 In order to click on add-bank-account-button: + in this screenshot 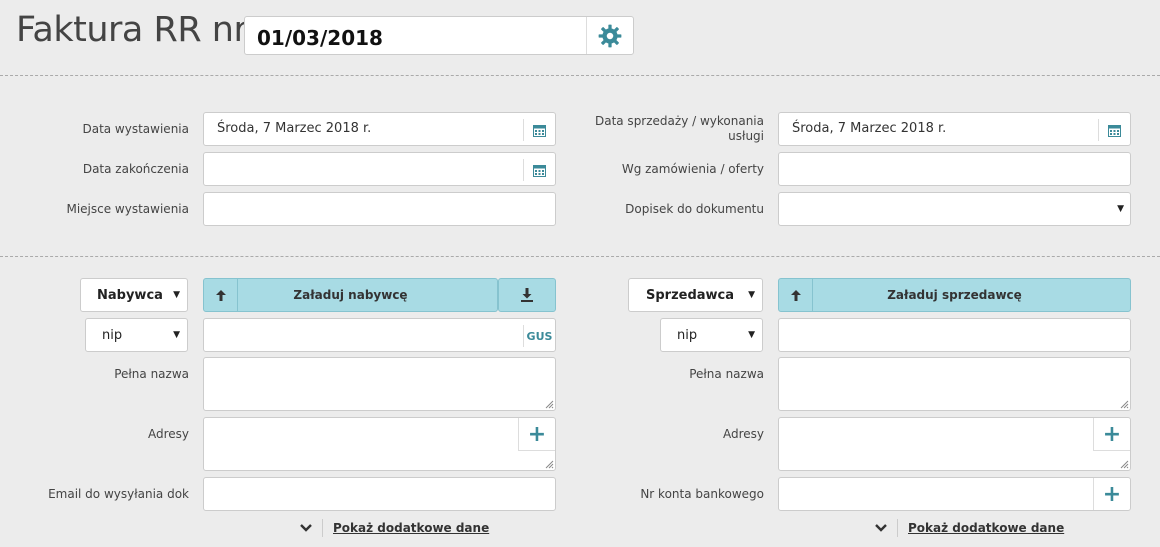, I will do `click(1111, 494)`.